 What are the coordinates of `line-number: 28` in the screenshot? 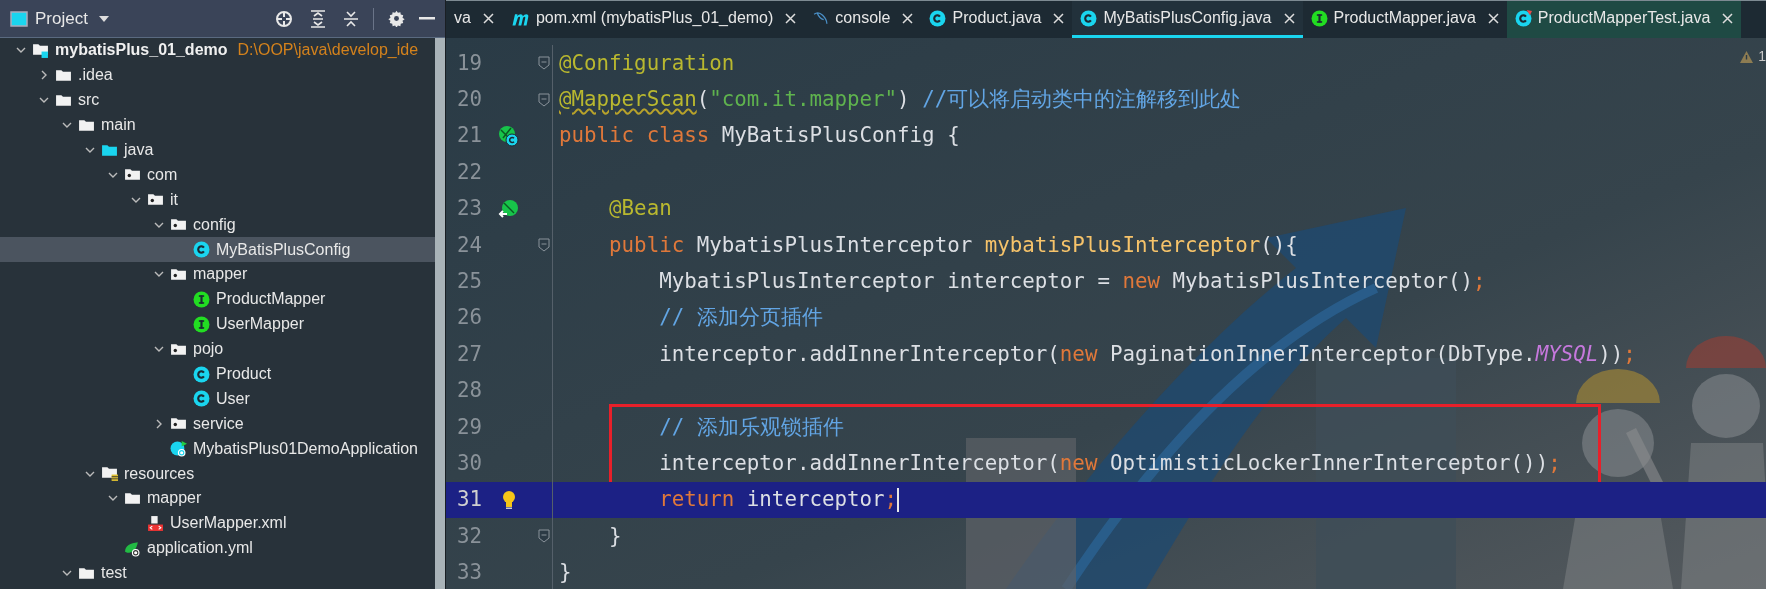 It's located at (468, 391).